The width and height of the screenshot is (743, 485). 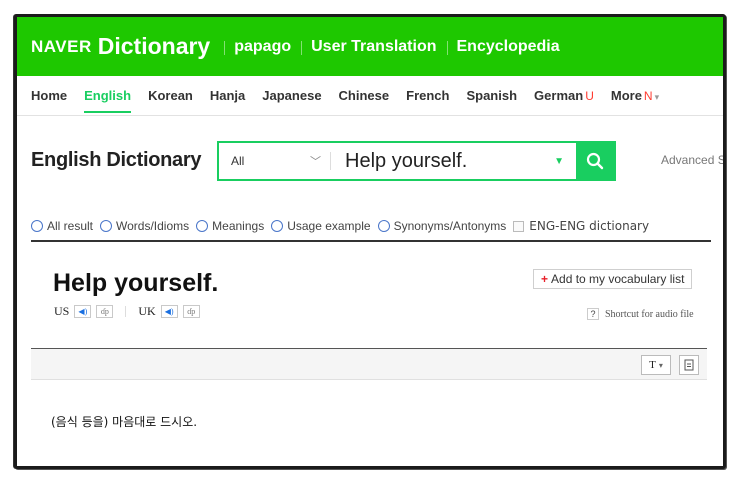 I want to click on search-button, so click(x=595, y=161).